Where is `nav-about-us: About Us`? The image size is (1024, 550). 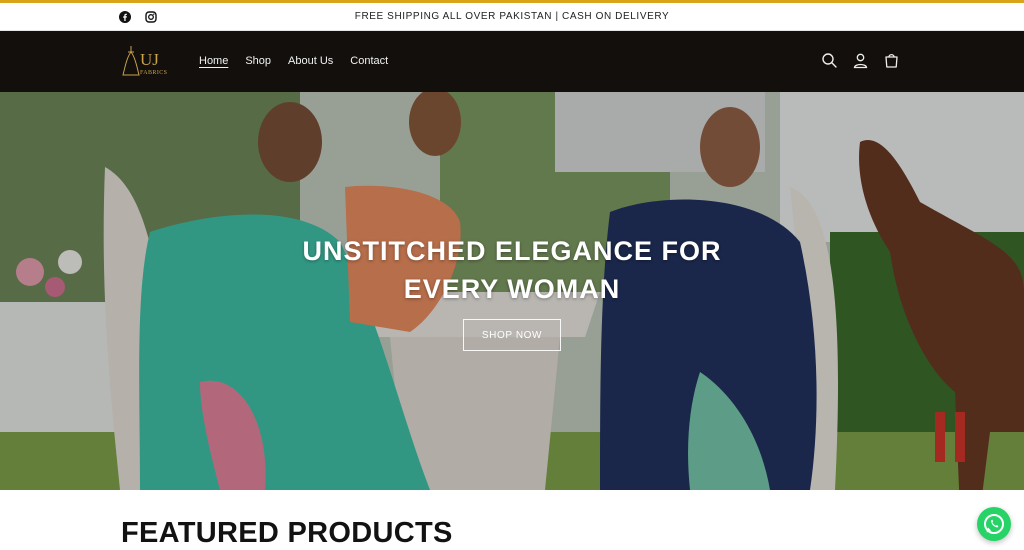 nav-about-us: About Us is located at coordinates (310, 61).